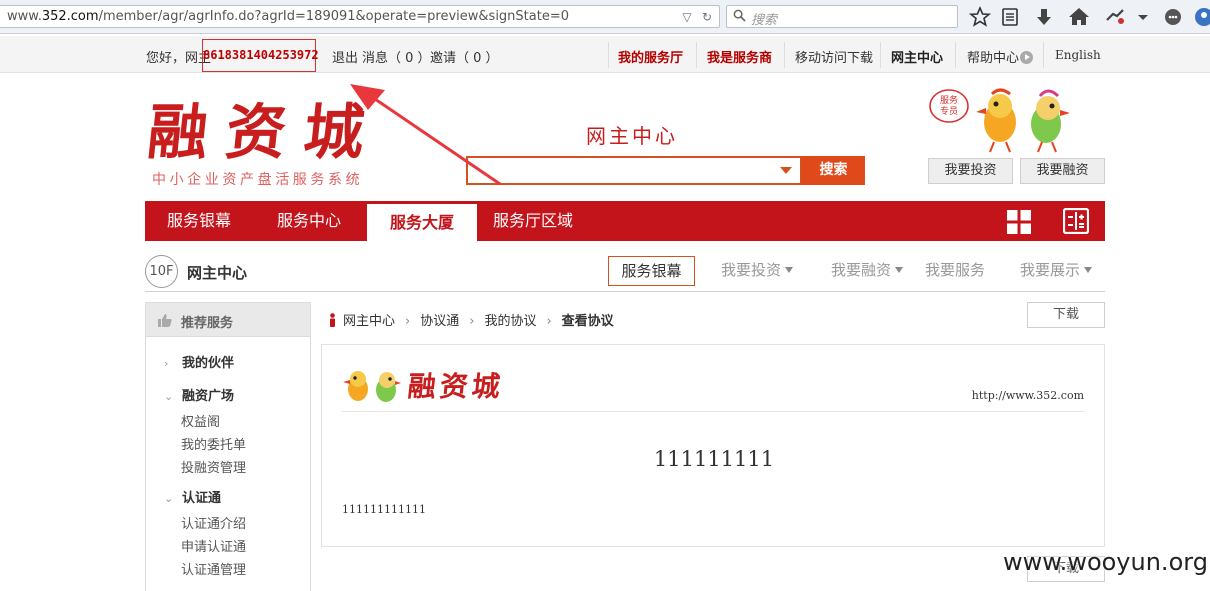  What do you see at coordinates (217, 273) in the screenshot?
I see `floor-title: 网主中心` at bounding box center [217, 273].